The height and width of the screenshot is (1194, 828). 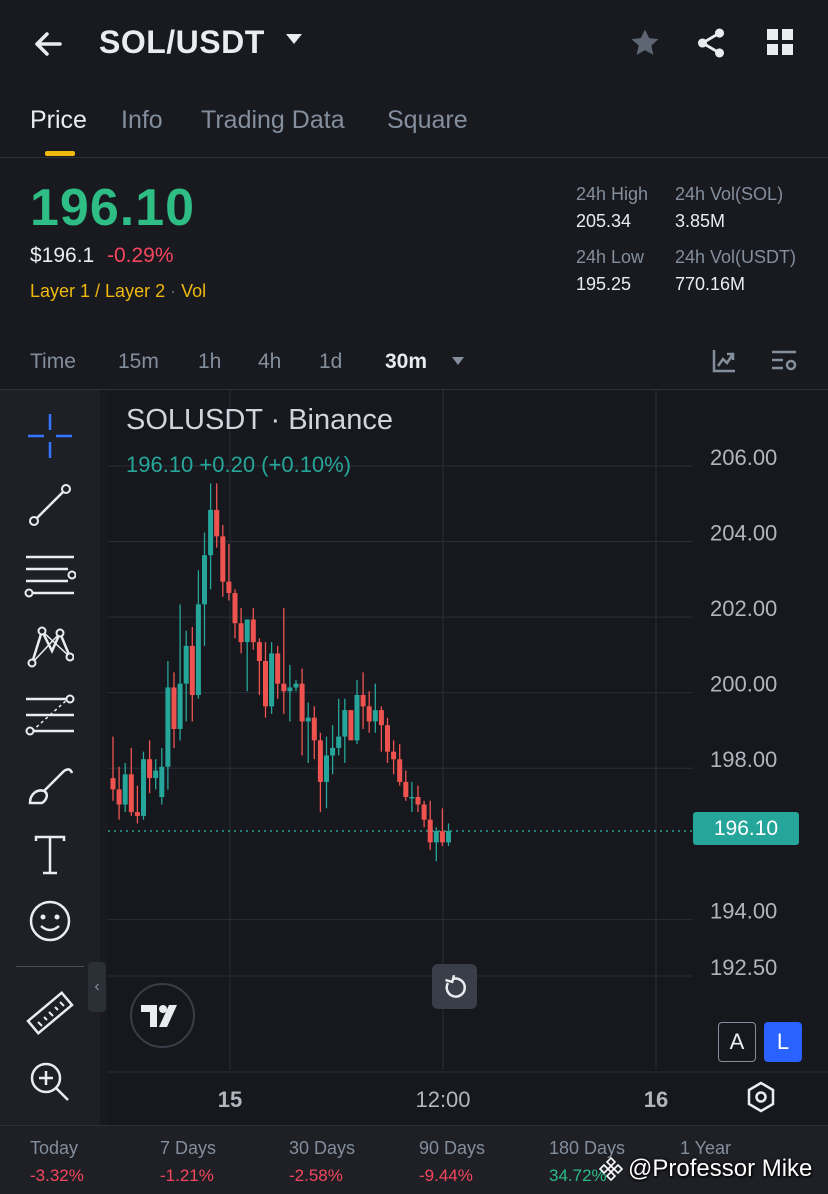 I want to click on tradingview-logo, so click(x=162, y=1015).